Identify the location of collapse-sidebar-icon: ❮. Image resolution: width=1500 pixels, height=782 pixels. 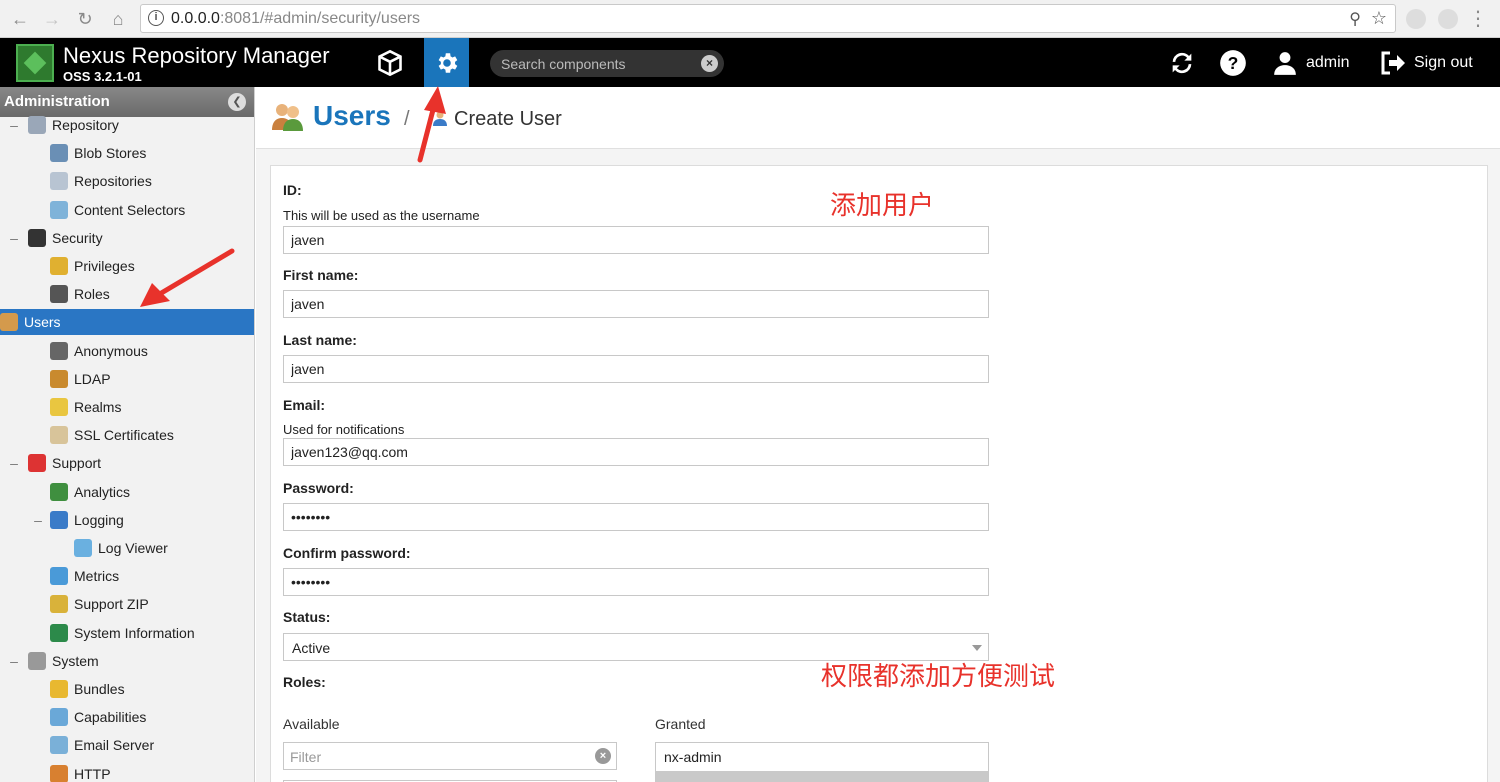
(237, 102).